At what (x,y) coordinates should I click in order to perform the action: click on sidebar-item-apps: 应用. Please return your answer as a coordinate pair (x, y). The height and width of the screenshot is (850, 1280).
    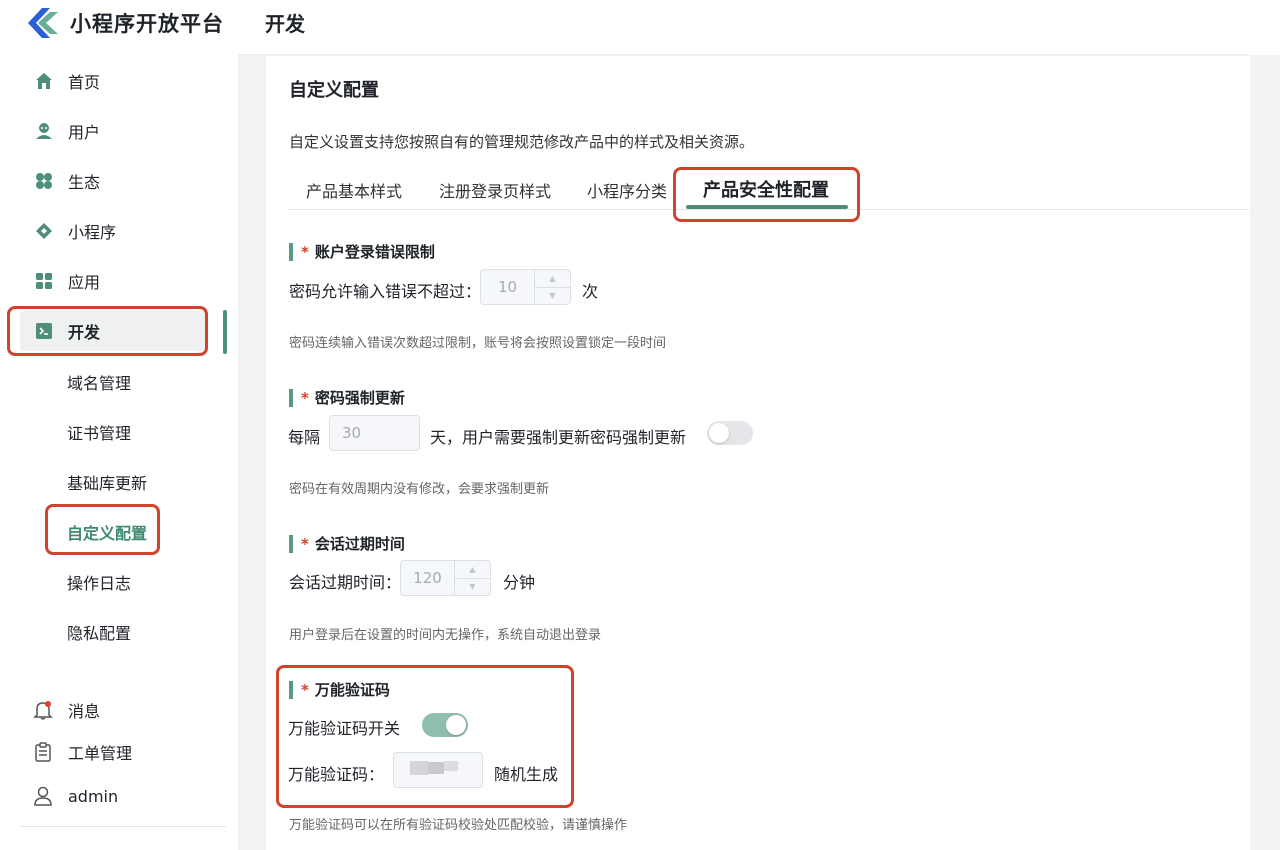
    Looking at the image, I should click on (114, 281).